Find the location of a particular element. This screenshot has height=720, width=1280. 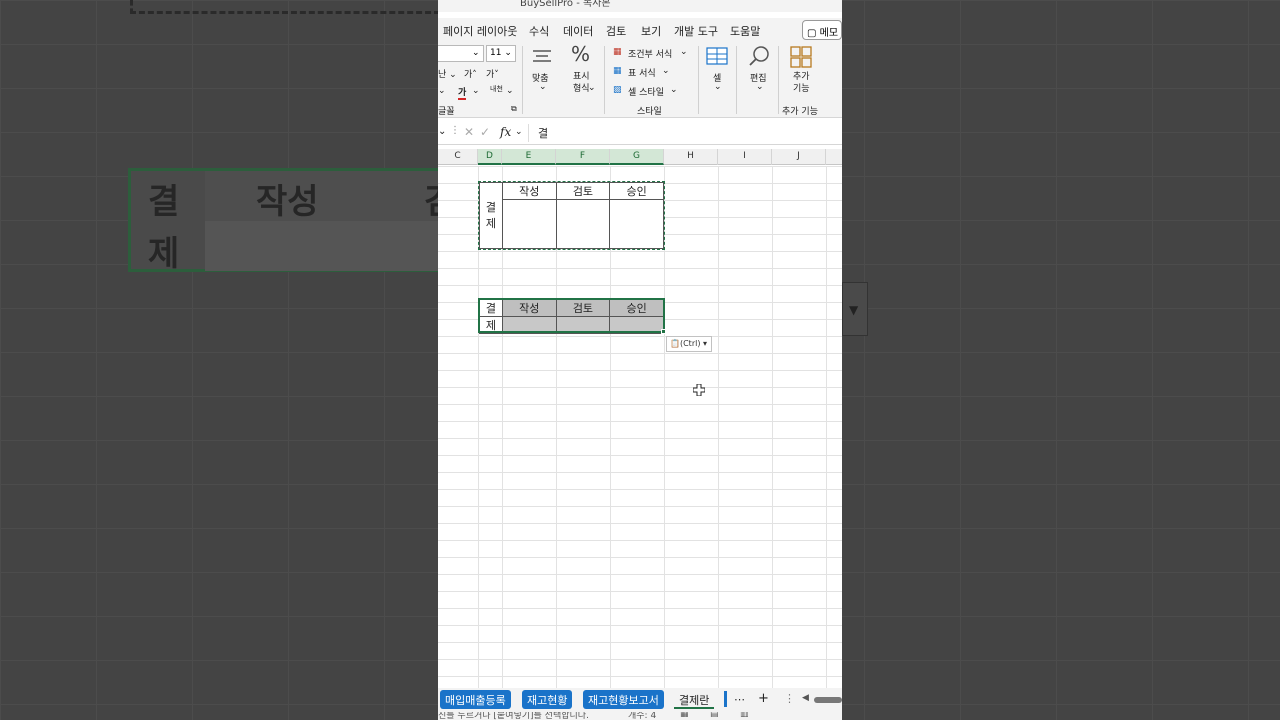

align-icon is located at coordinates (542, 57).